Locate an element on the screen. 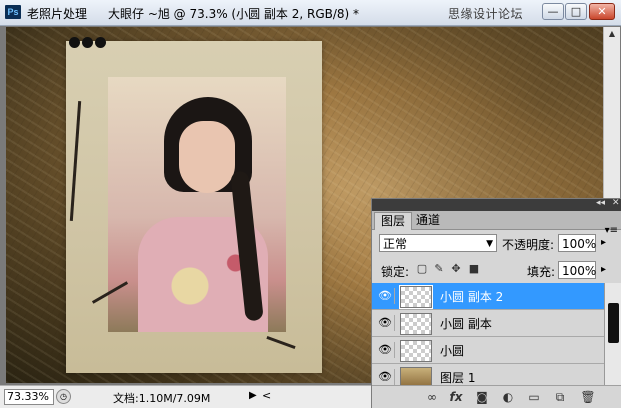 The image size is (621, 408). tab-channels: 通道 is located at coordinates (428, 220).